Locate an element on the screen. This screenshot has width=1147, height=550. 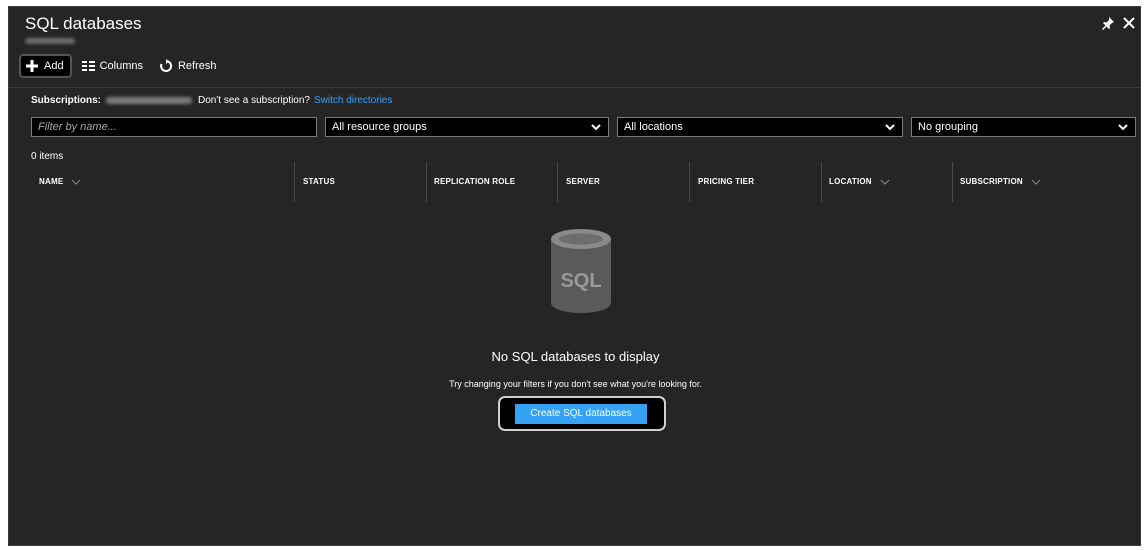
resource-groups-value: All resource groups is located at coordinates (379, 127).